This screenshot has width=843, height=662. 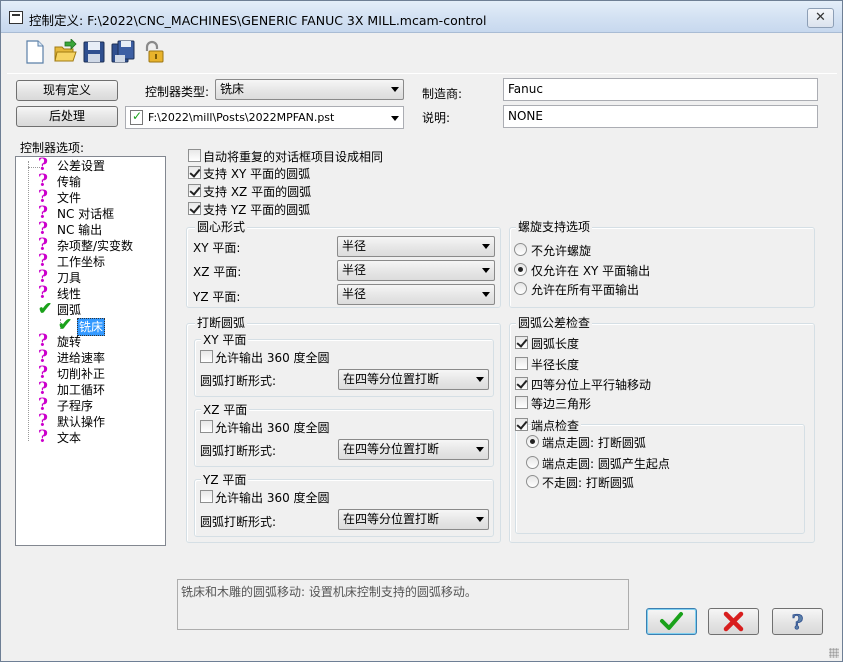 What do you see at coordinates (194, 172) in the screenshot?
I see `xy-arc-checkbox` at bounding box center [194, 172].